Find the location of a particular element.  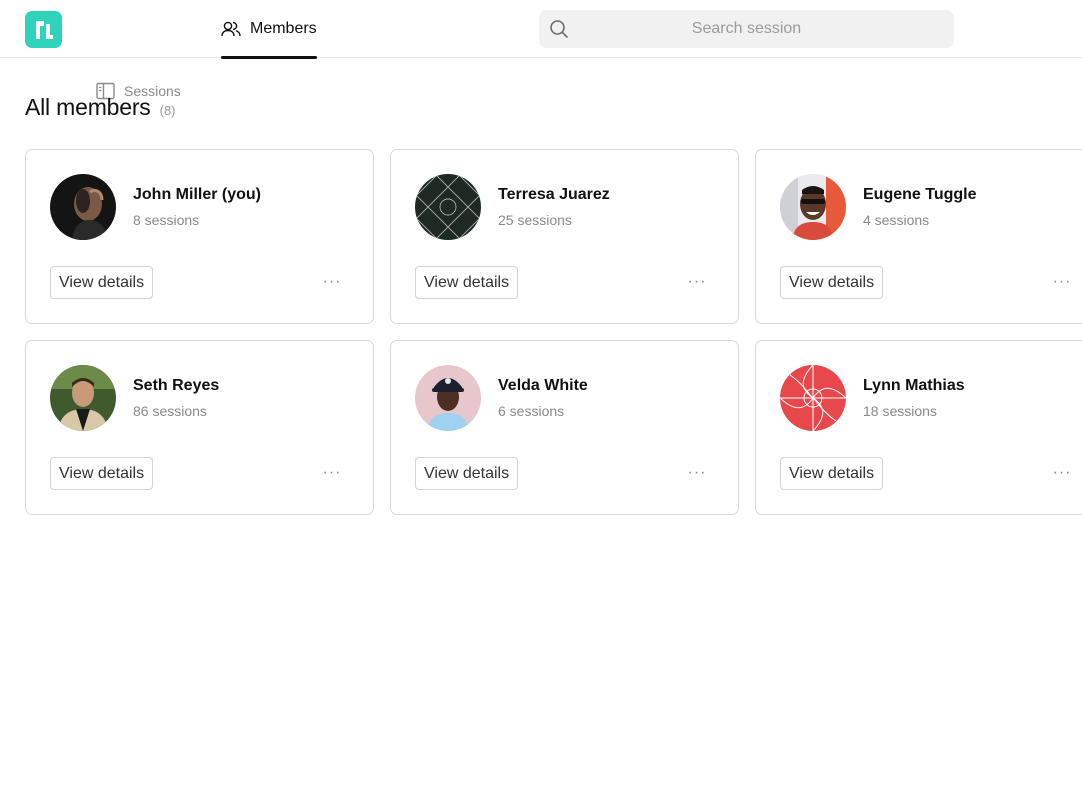

search-bar is located at coordinates (746, 29).